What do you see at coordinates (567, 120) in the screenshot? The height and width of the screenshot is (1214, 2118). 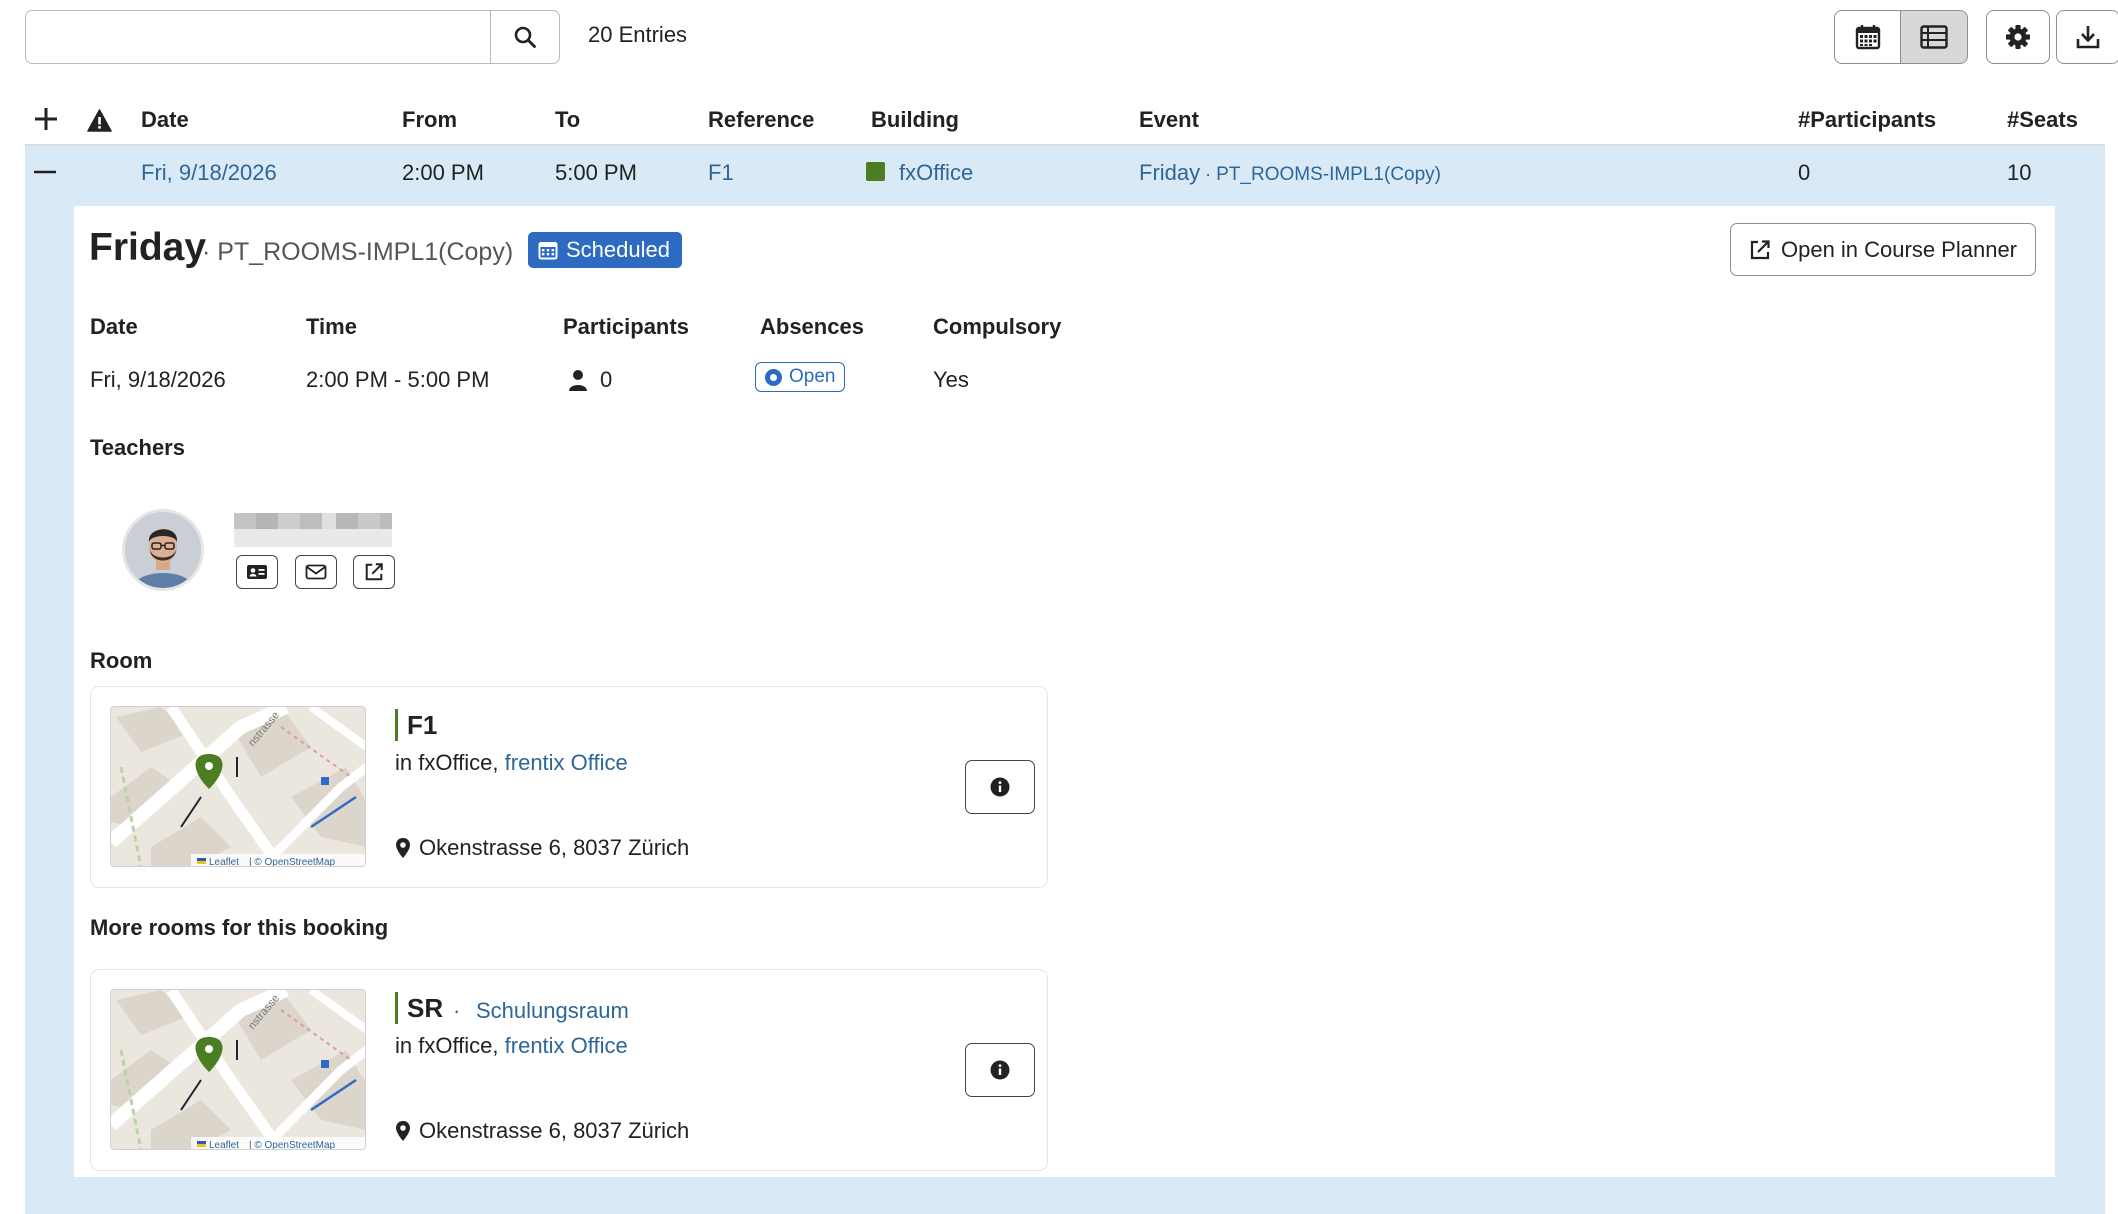 I see `col-header-to: To` at bounding box center [567, 120].